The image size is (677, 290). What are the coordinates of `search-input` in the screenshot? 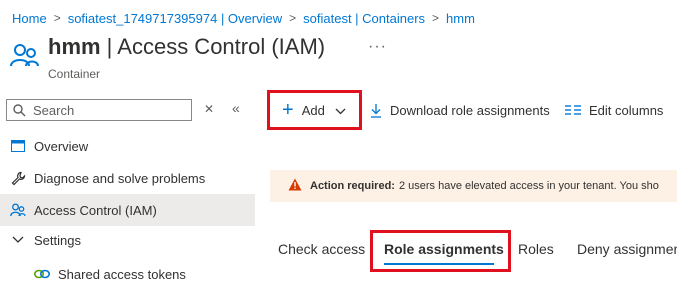 It's located at (108, 110).